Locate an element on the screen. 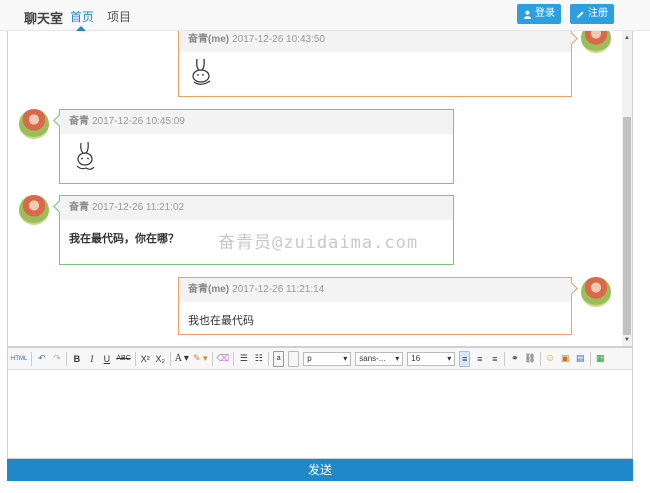  navbar: 聊天室 首页 项目 登录 注册 is located at coordinates (325, 15).